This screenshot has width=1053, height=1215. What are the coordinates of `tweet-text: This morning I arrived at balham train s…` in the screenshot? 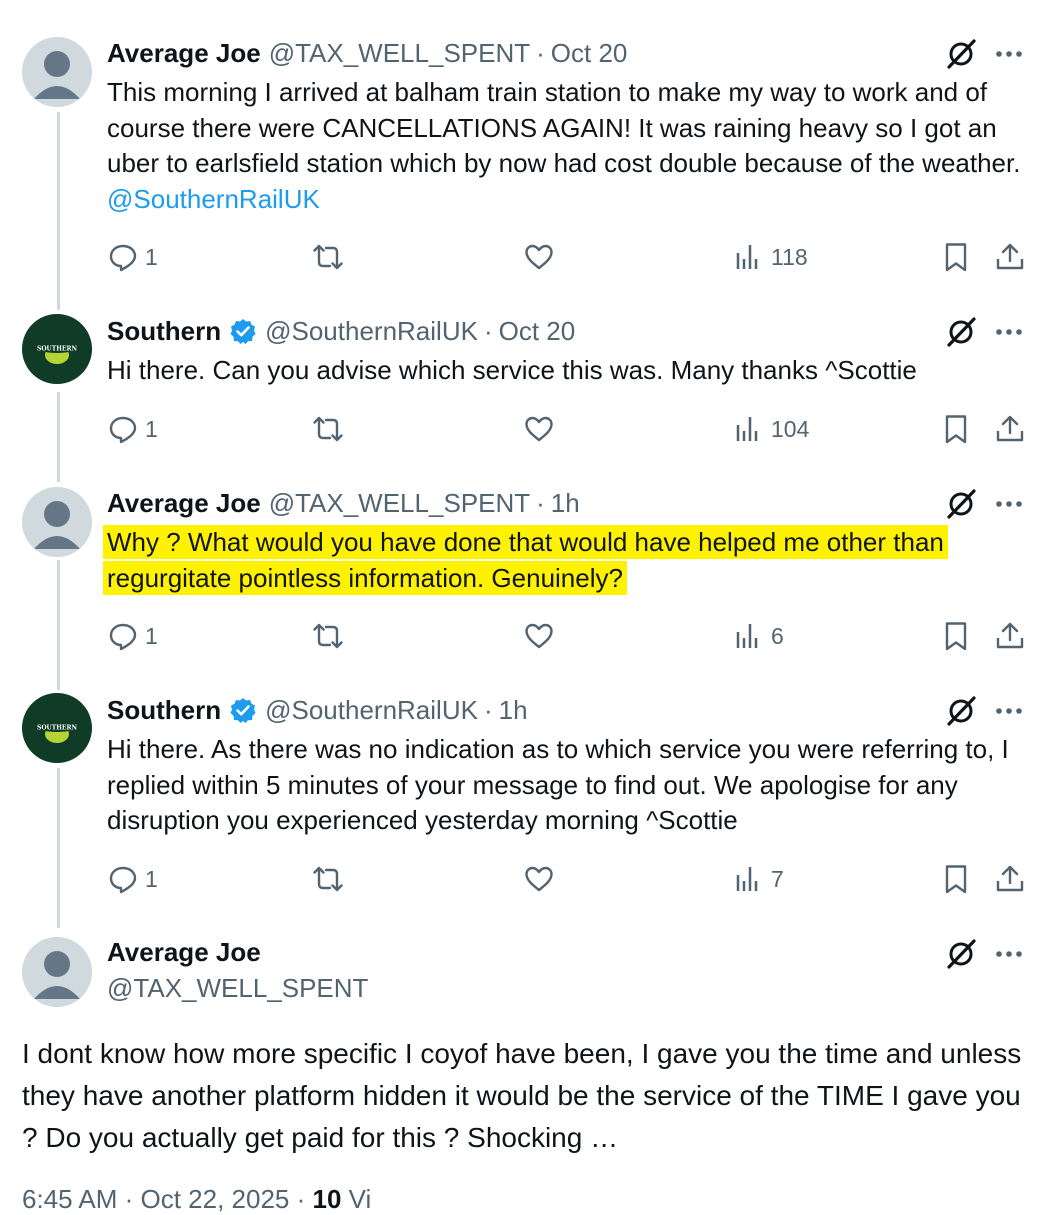 It's located at (564, 145).